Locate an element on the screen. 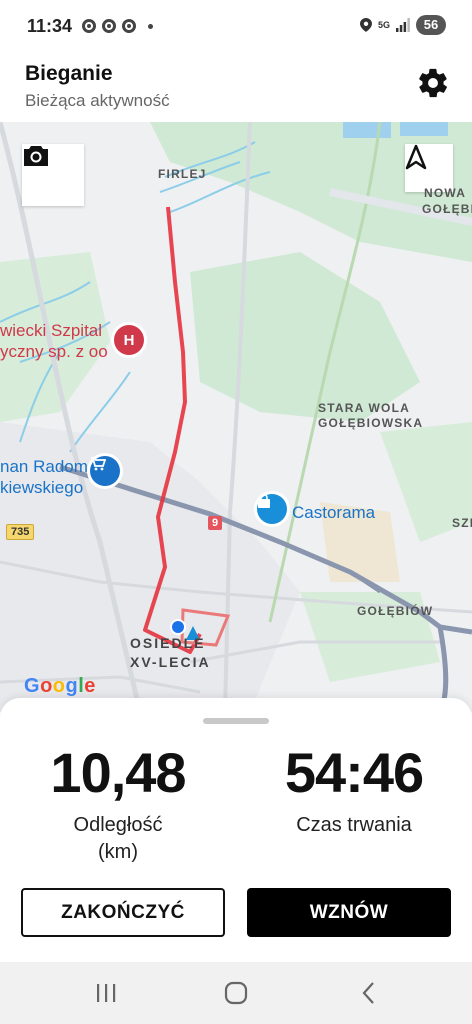  signal-icon is located at coordinates (403, 25).